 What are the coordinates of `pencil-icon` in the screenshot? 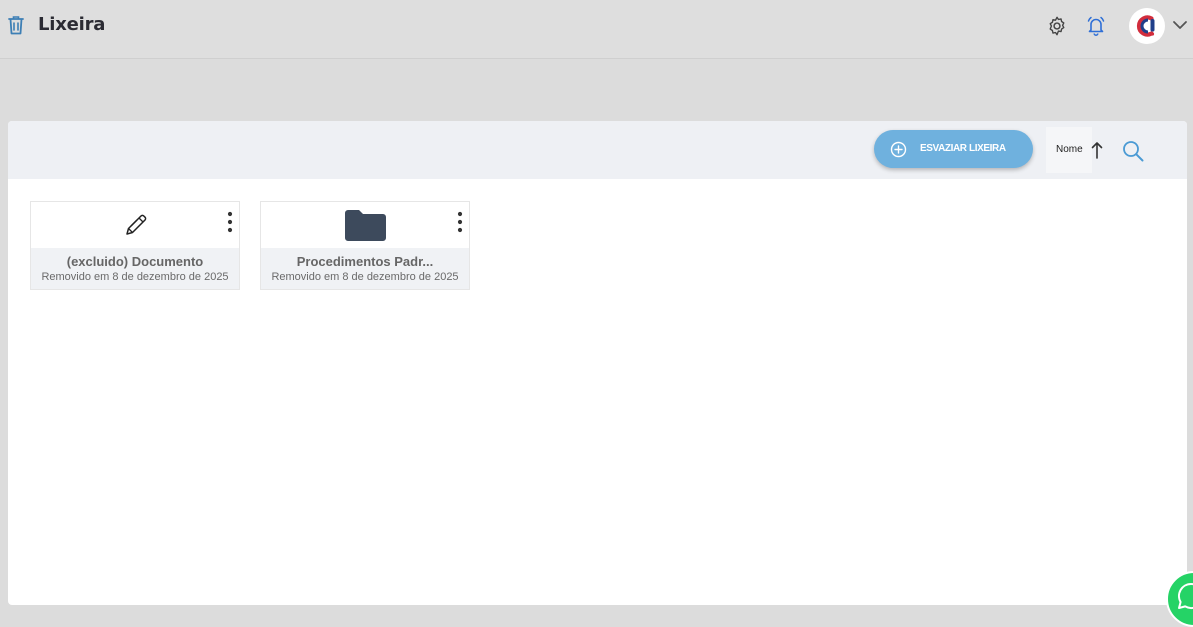 It's located at (136, 224).